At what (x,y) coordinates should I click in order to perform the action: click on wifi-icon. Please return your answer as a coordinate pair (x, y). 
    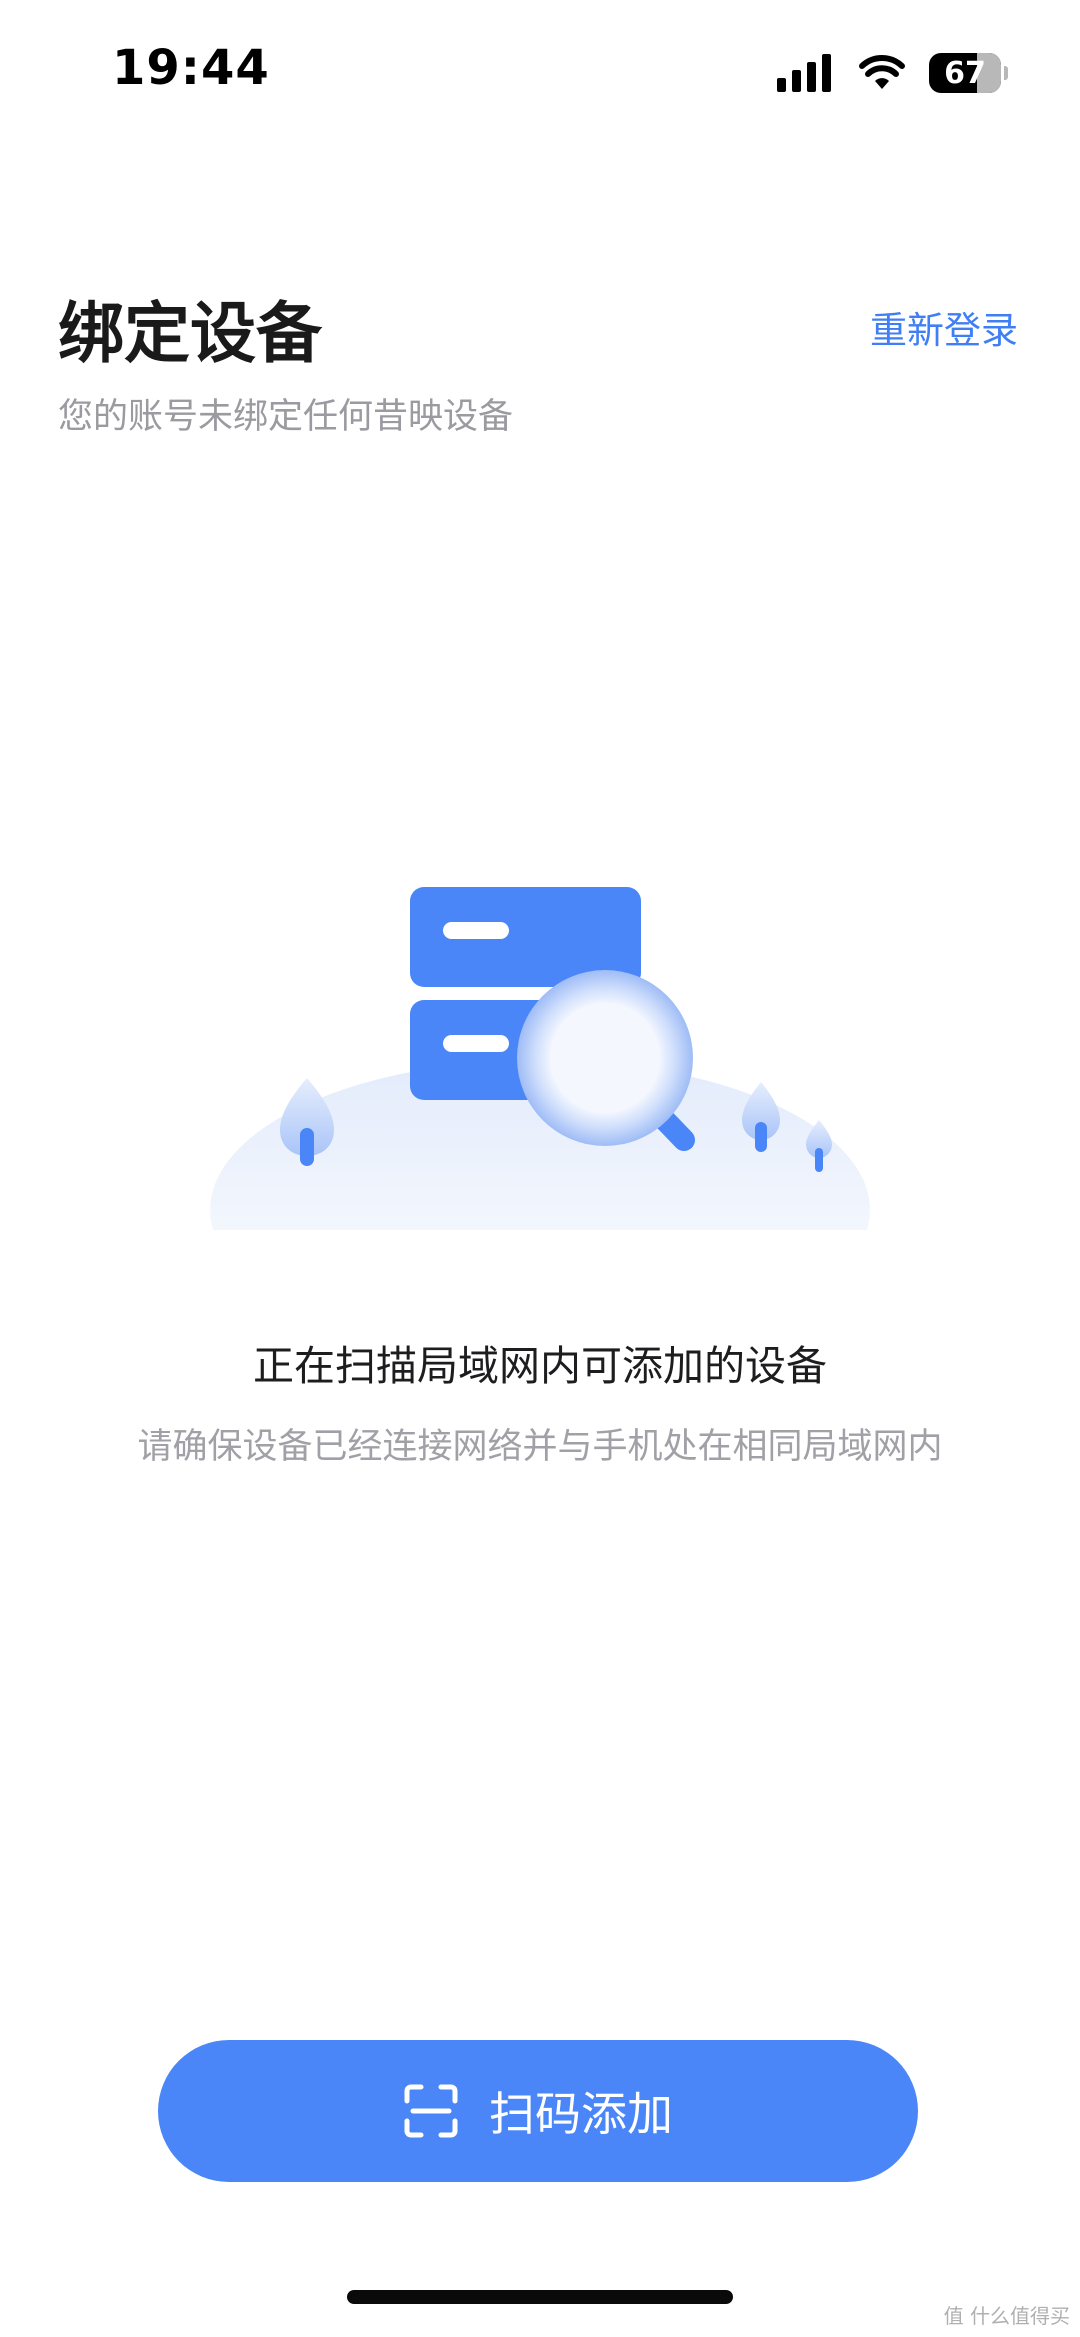
    Looking at the image, I should click on (882, 72).